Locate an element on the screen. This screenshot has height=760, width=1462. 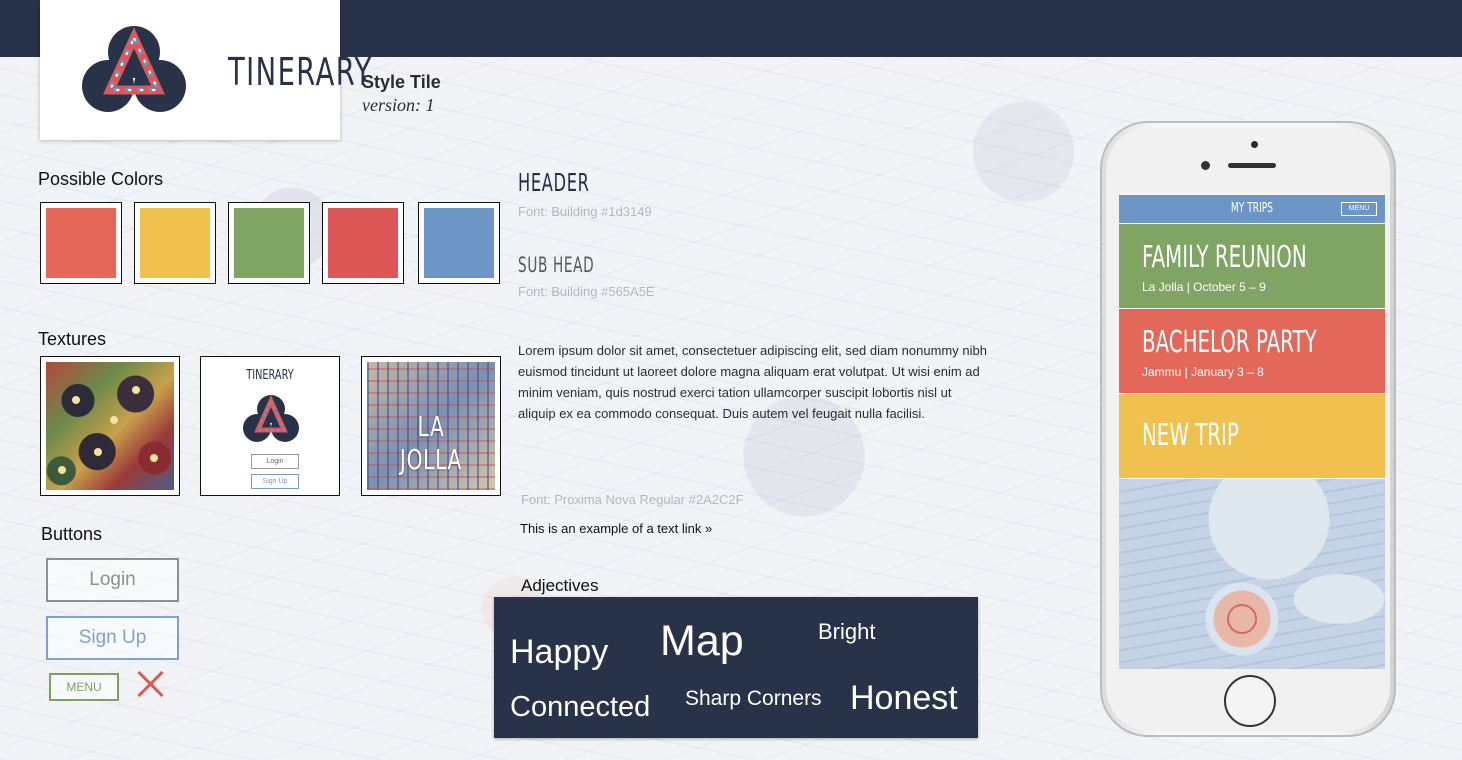
trip-card-new-trip: NEW TRIP is located at coordinates (1252, 436).